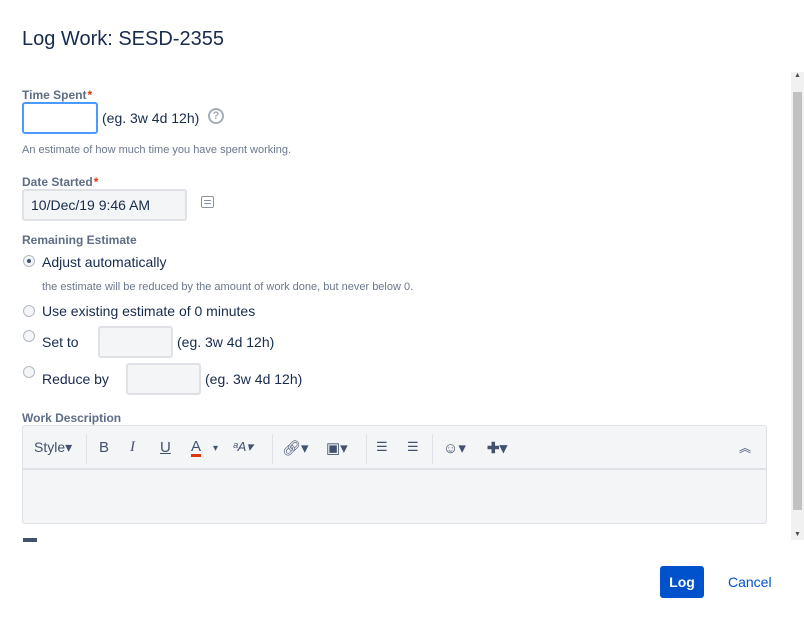  Describe the element at coordinates (104, 262) in the screenshot. I see `option-label: Adjust automatically` at that location.